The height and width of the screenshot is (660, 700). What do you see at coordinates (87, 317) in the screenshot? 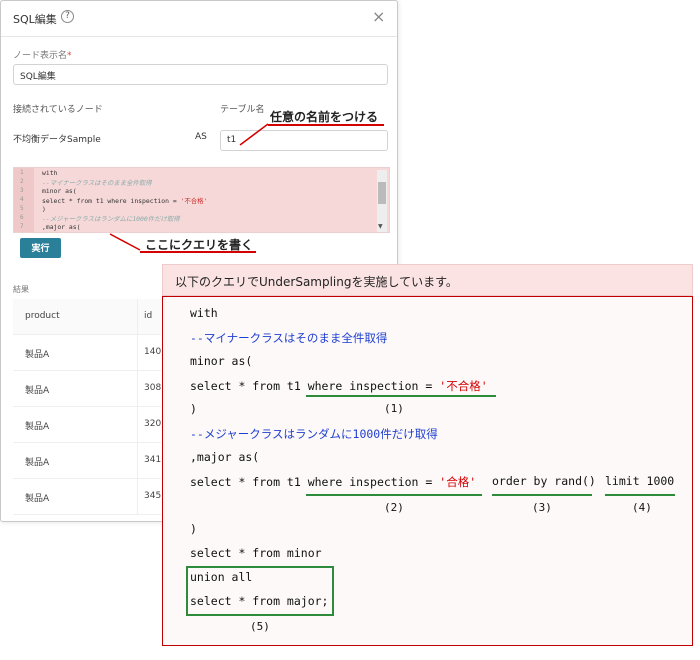
I see `table-header-row: product id` at bounding box center [87, 317].